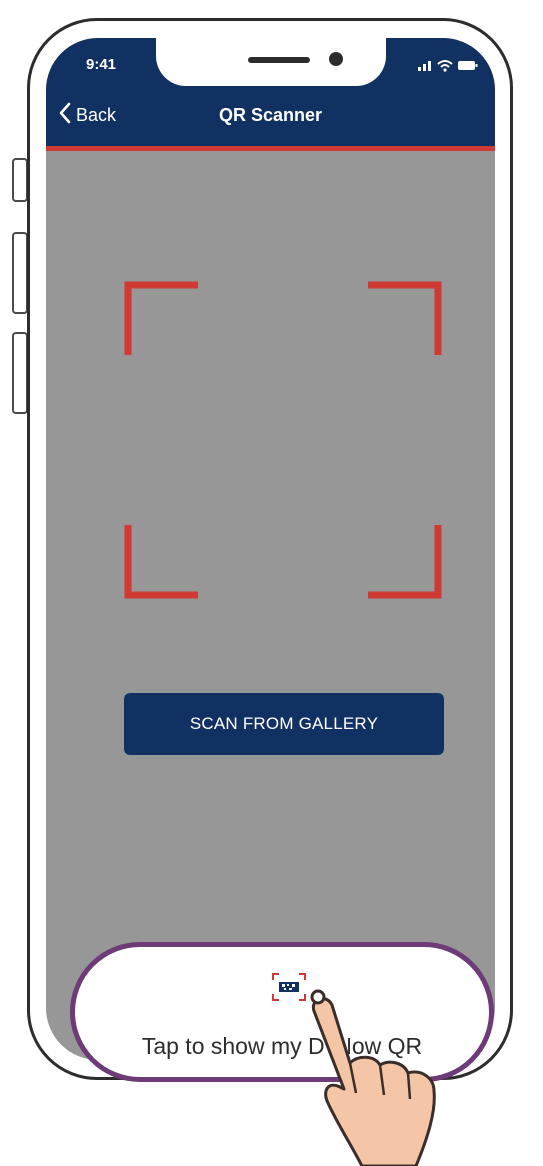 The width and height of the screenshot is (543, 1166). What do you see at coordinates (101, 64) in the screenshot?
I see `status-time: 9:41` at bounding box center [101, 64].